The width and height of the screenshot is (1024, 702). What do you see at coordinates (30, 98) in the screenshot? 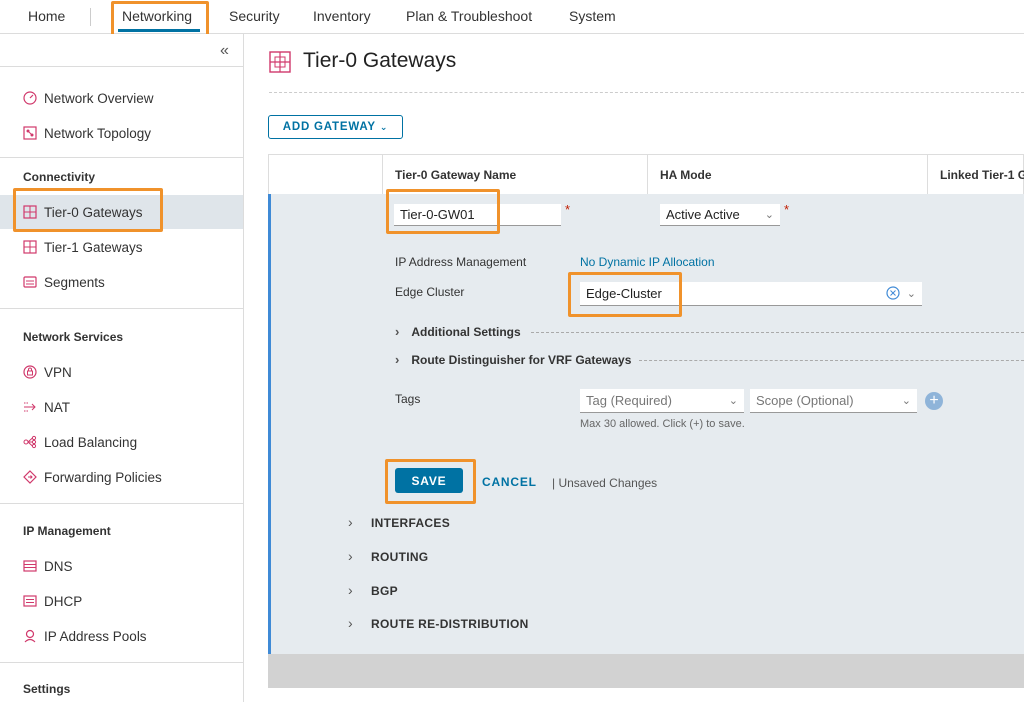
I see `gauge-icon` at bounding box center [30, 98].